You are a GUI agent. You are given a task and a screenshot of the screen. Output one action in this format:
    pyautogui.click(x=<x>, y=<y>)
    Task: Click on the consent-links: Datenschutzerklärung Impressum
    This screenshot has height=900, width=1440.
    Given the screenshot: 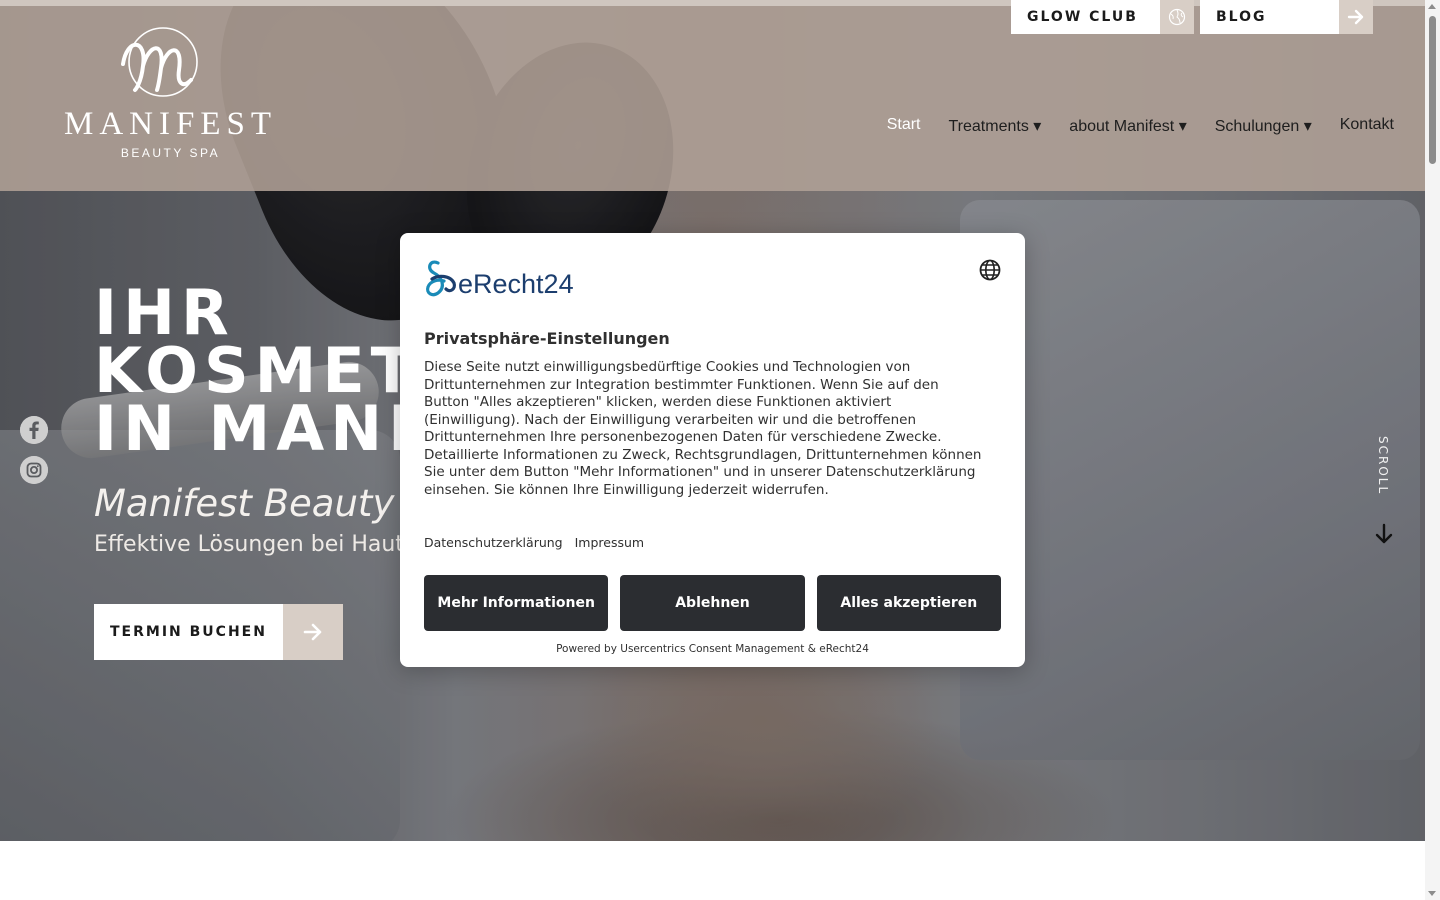 What is the action you would take?
    pyautogui.click(x=534, y=542)
    